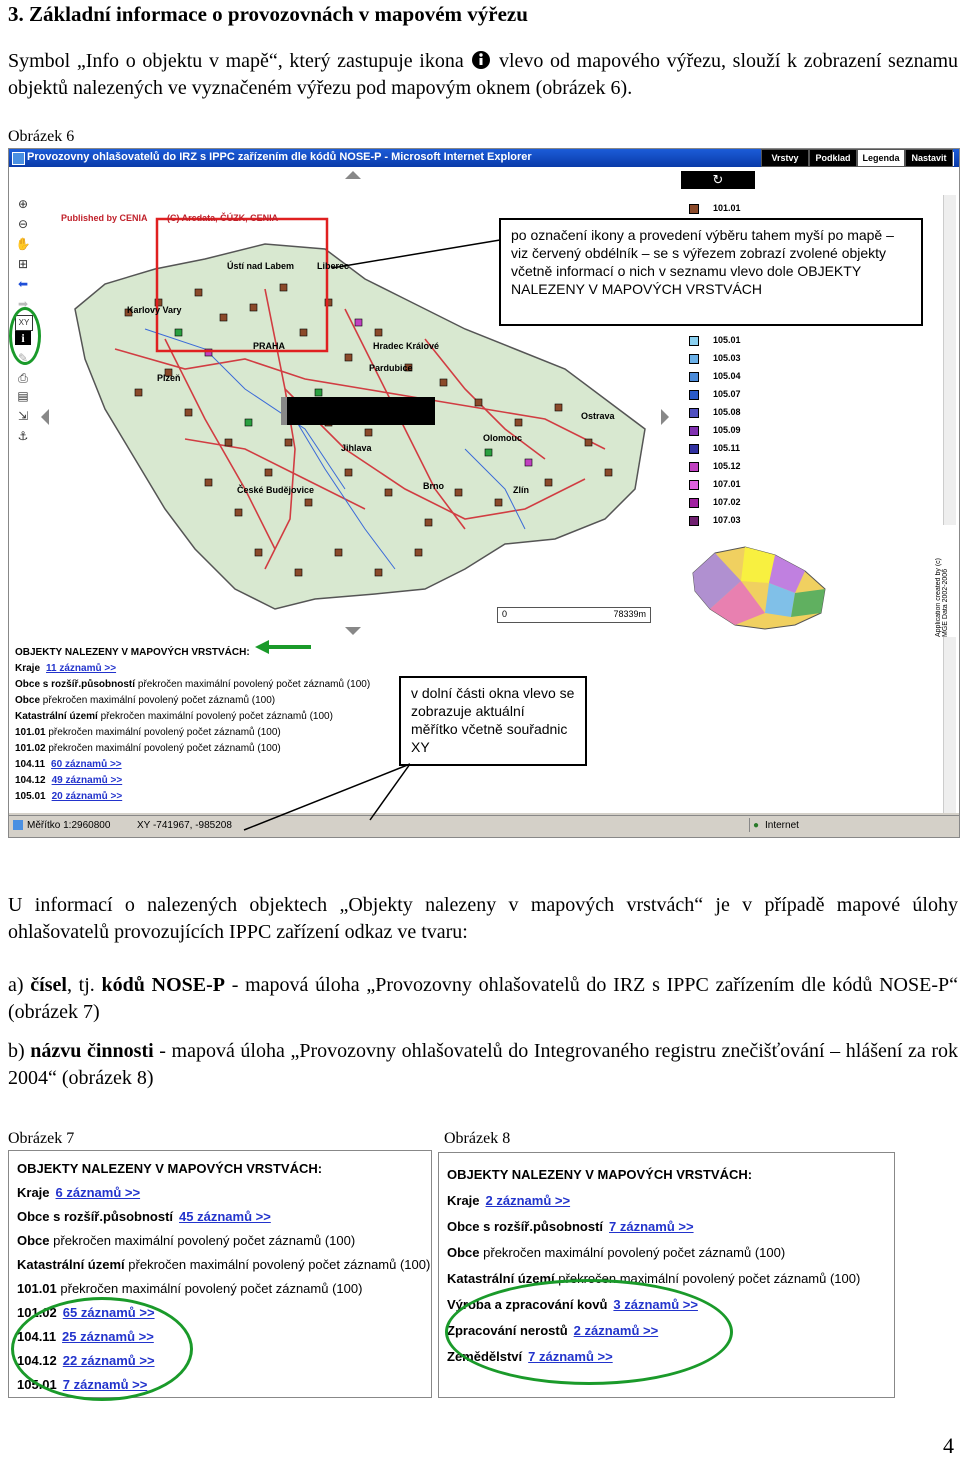 The width and height of the screenshot is (960, 1461). I want to click on anchor-icon: ⚓, so click(23, 436).